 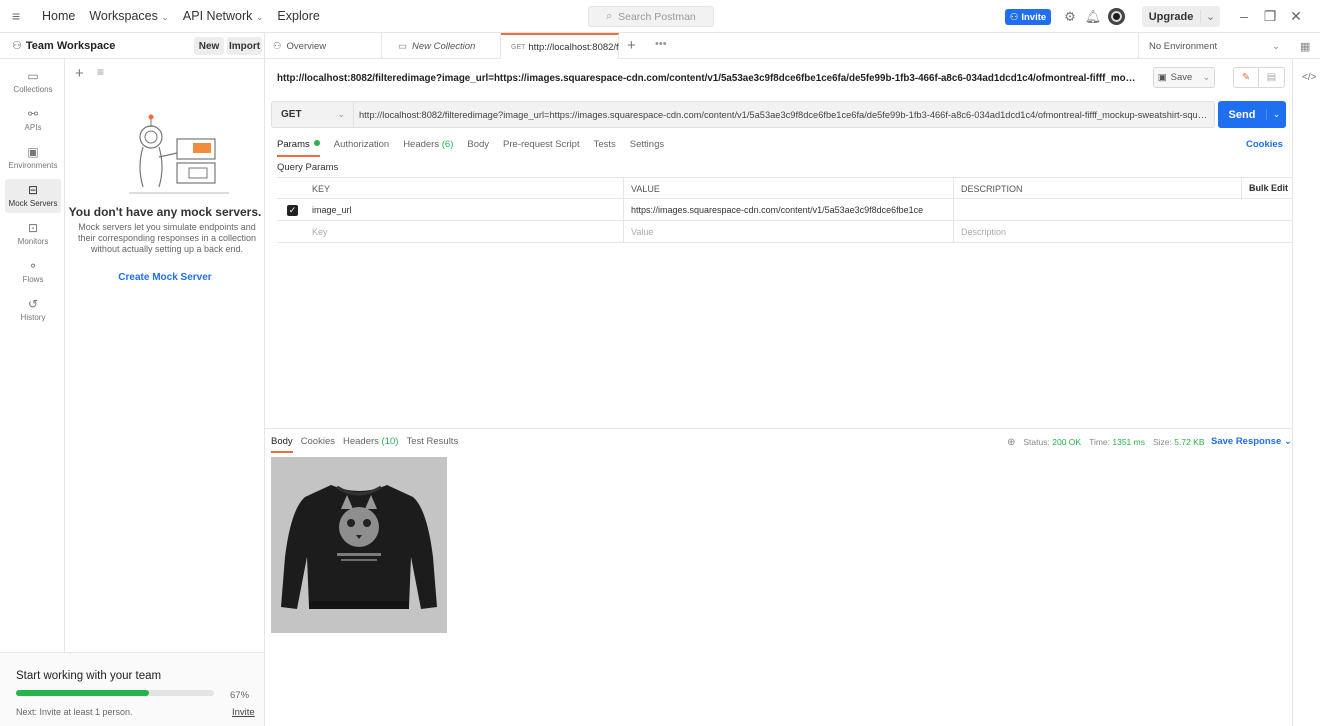 I want to click on save-response-button: Save Response ⌄, so click(x=1251, y=441).